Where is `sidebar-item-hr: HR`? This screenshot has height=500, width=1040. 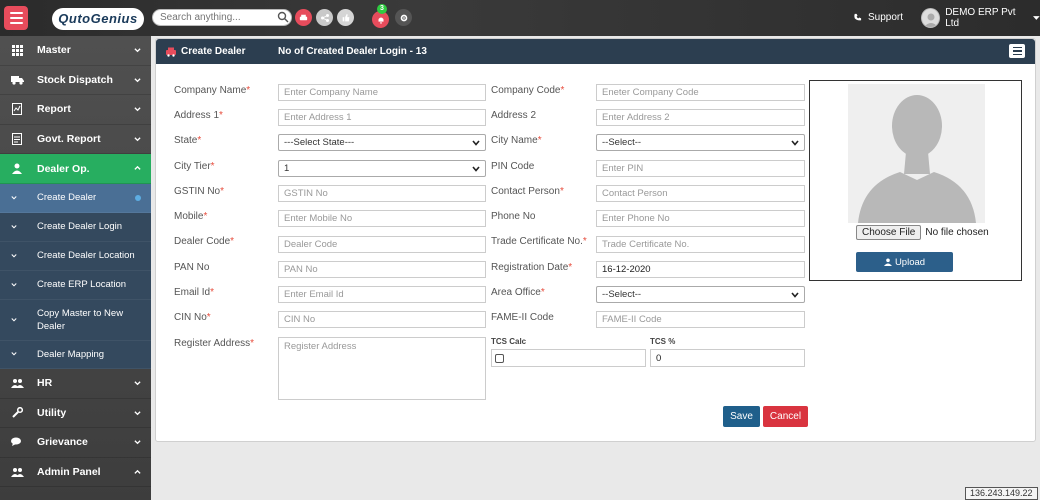 sidebar-item-hr: HR is located at coordinates (75, 384).